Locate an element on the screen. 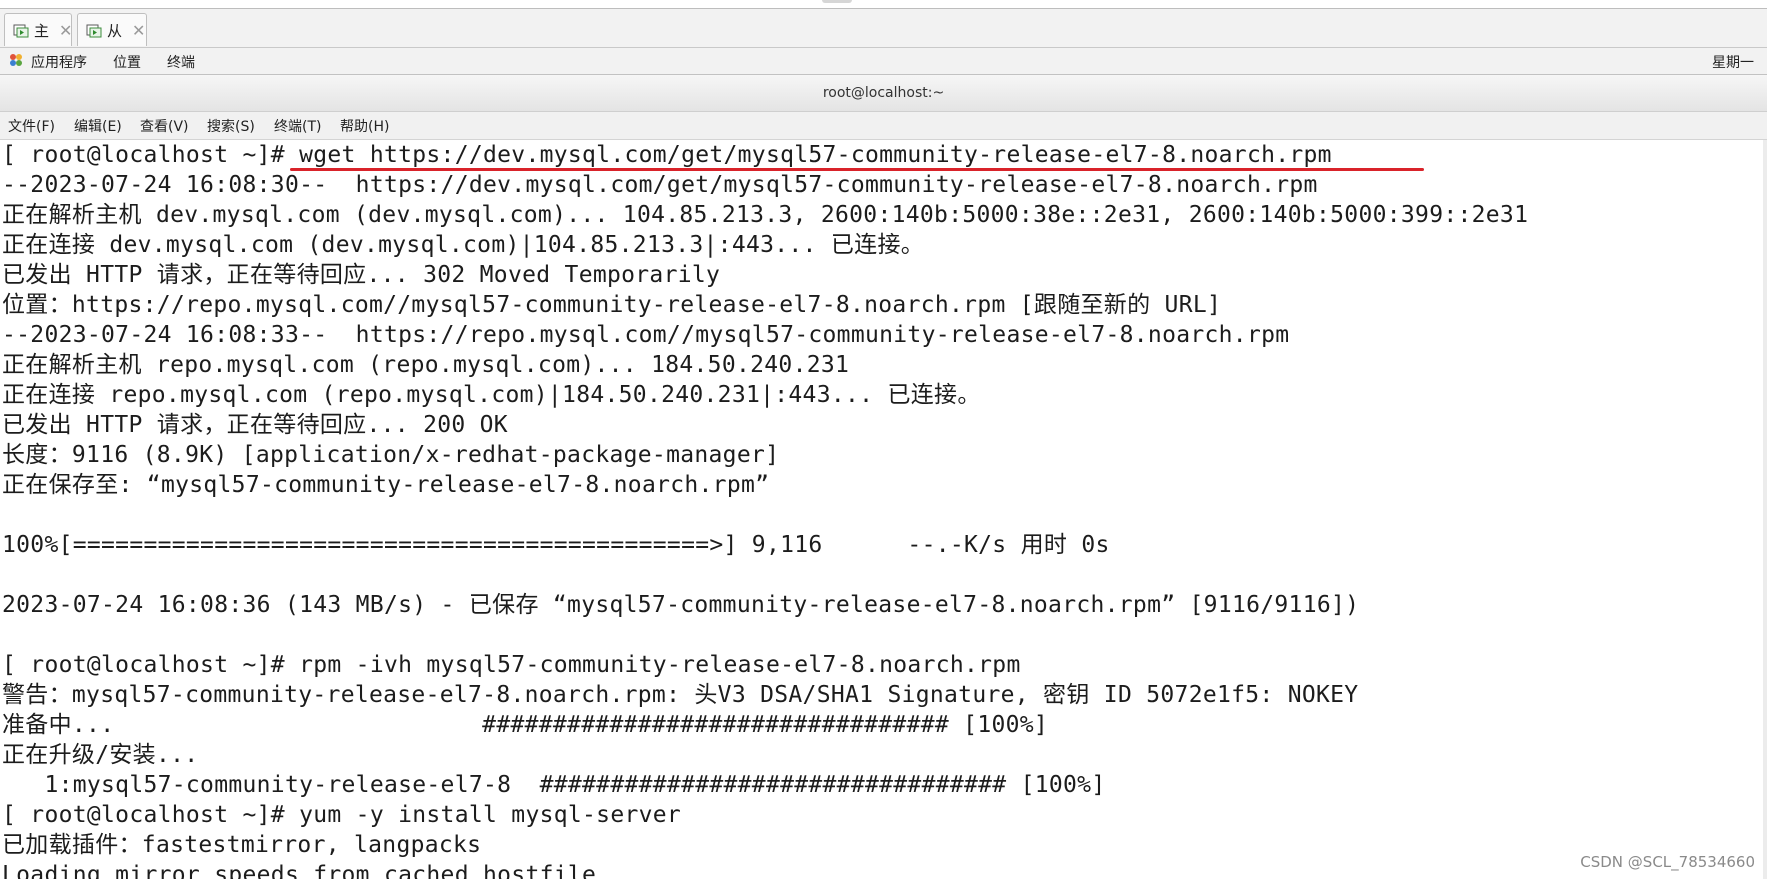 The image size is (1767, 879). window-title: root@localhost:~ is located at coordinates (883, 93).